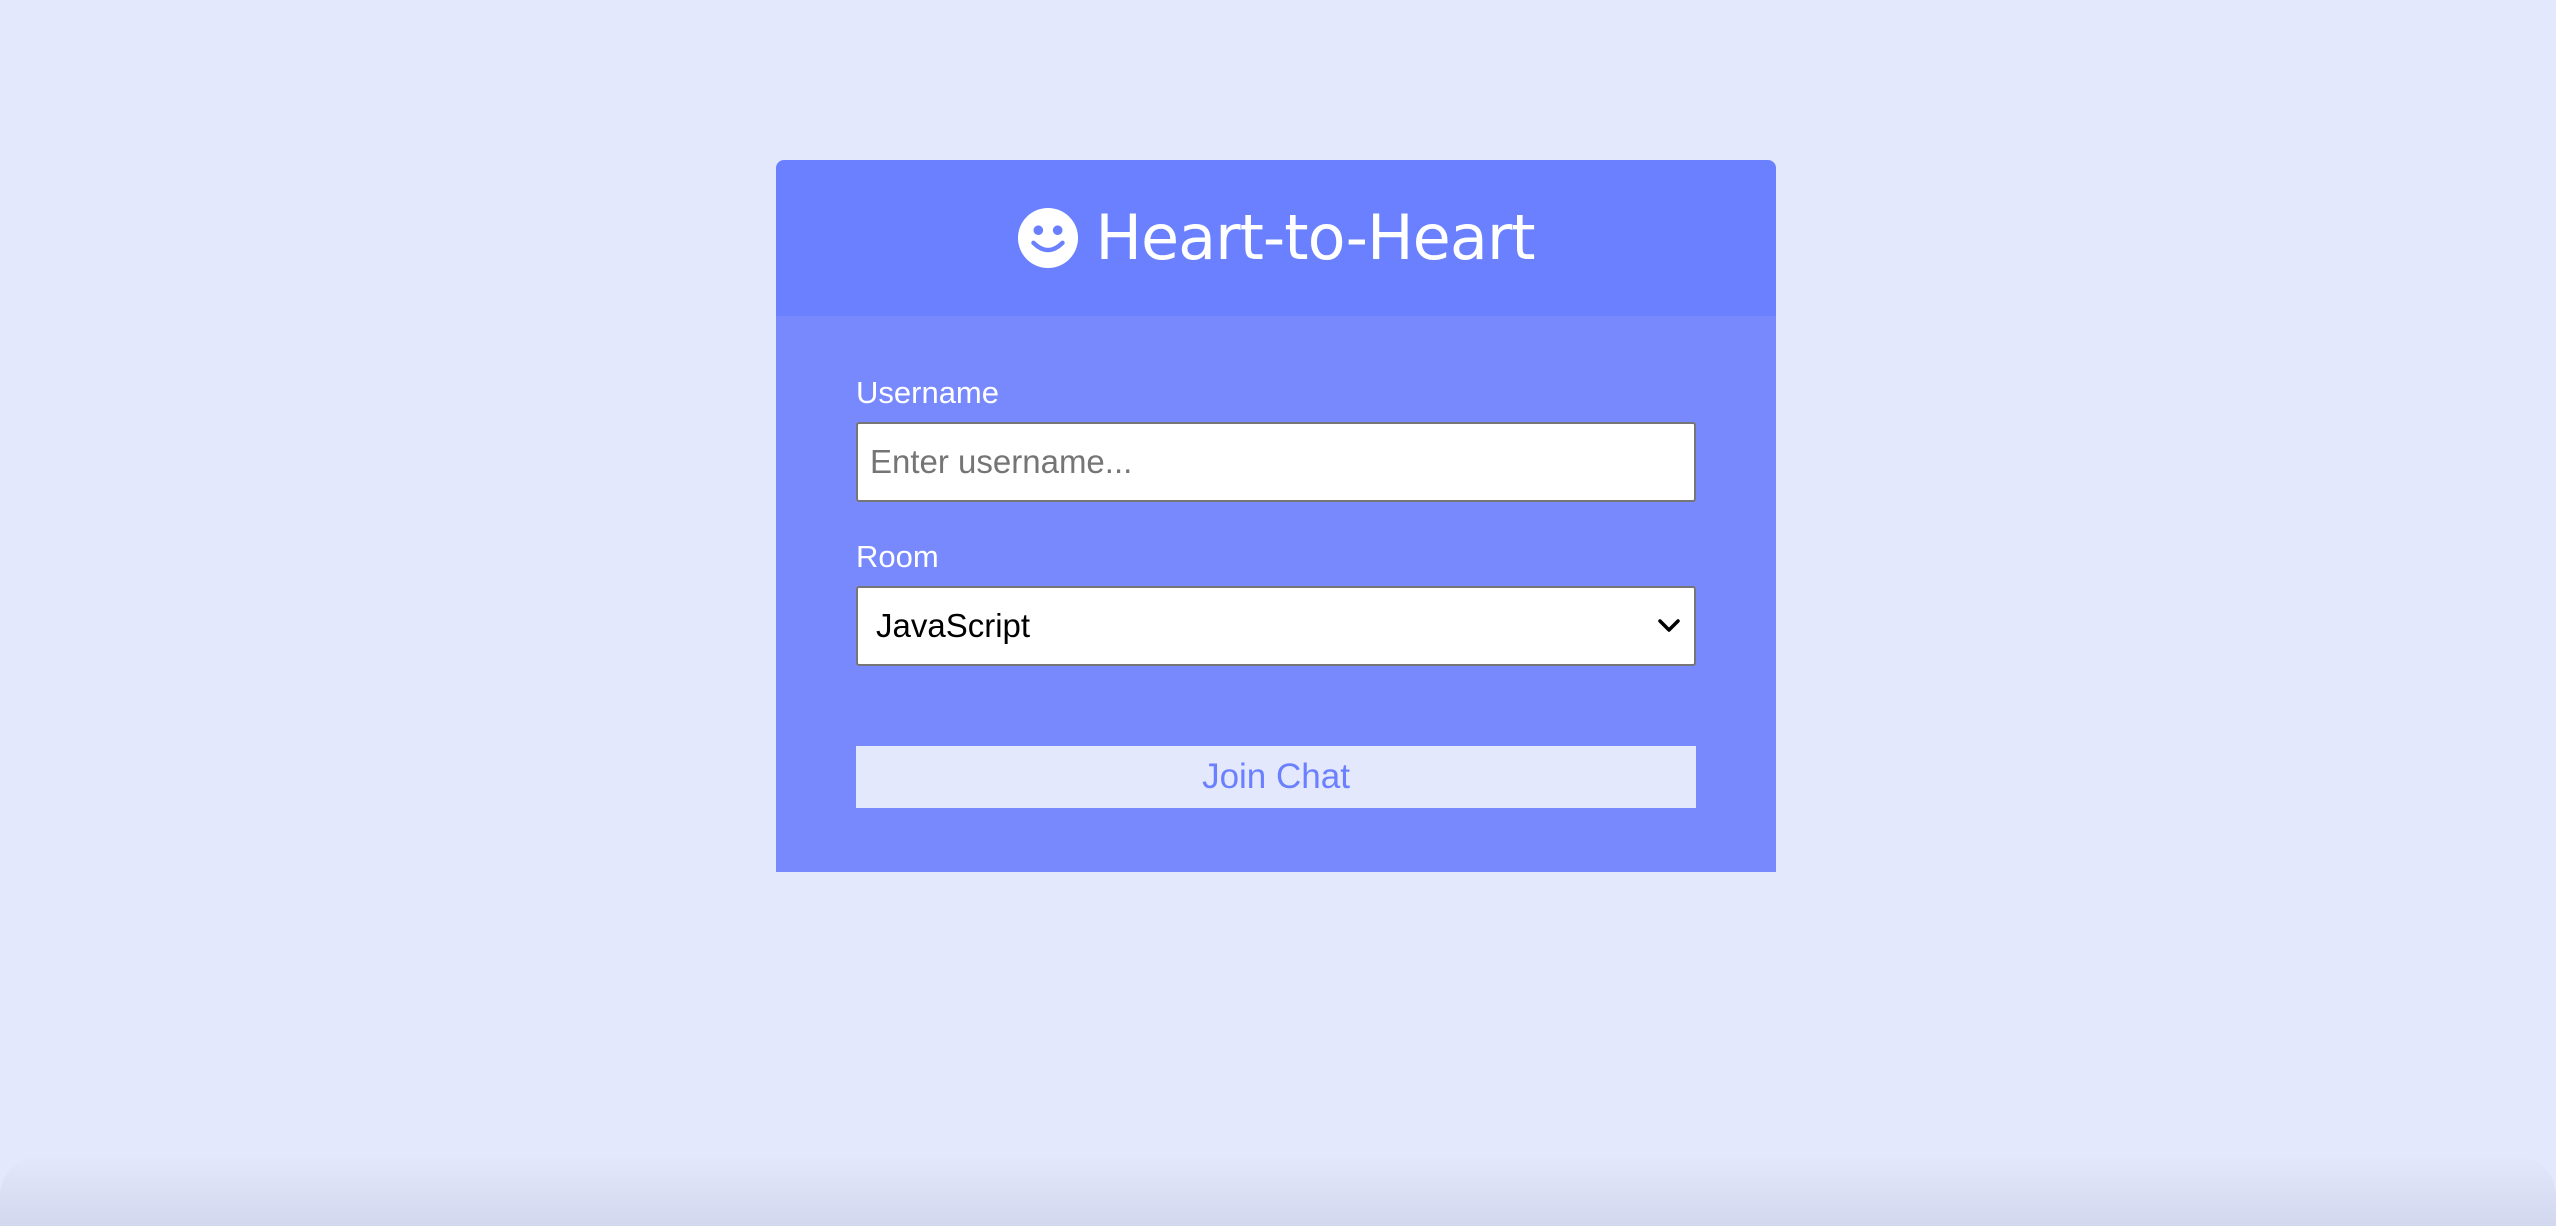 Image resolution: width=2556 pixels, height=1226 pixels. I want to click on room-select: JavaScript, so click(1276, 626).